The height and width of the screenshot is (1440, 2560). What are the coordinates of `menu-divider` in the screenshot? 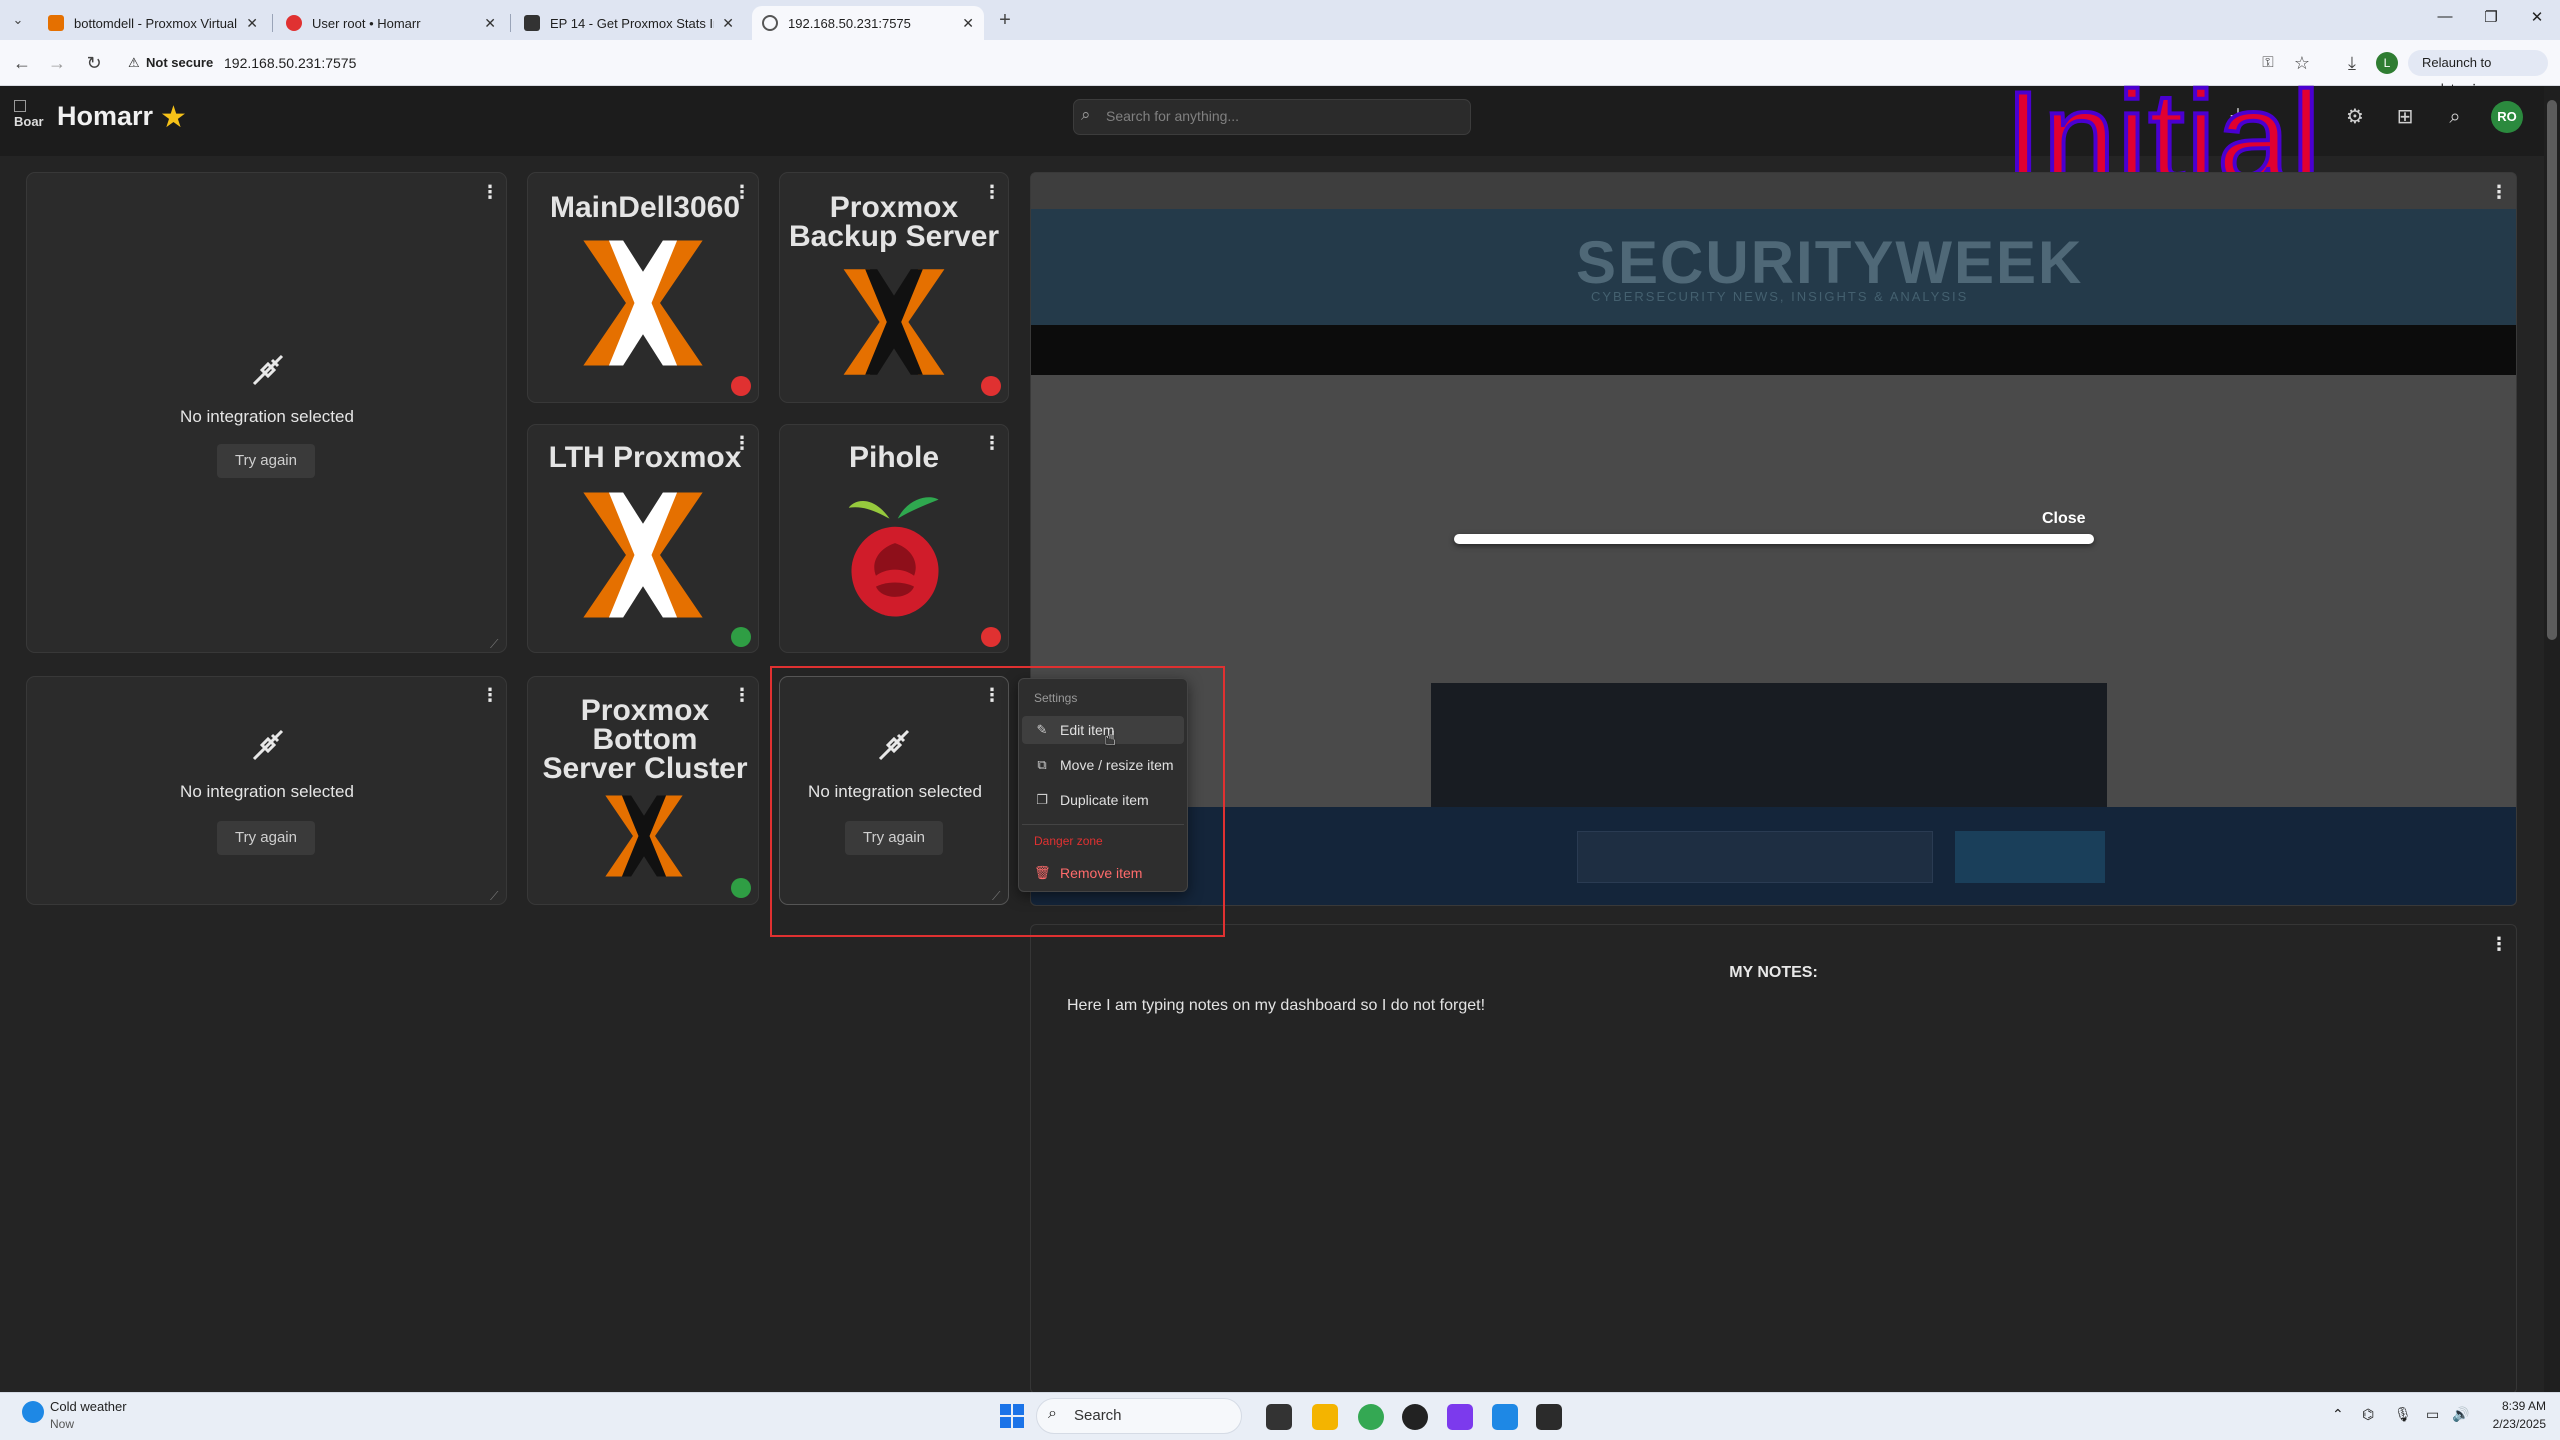 It's located at (1103, 824).